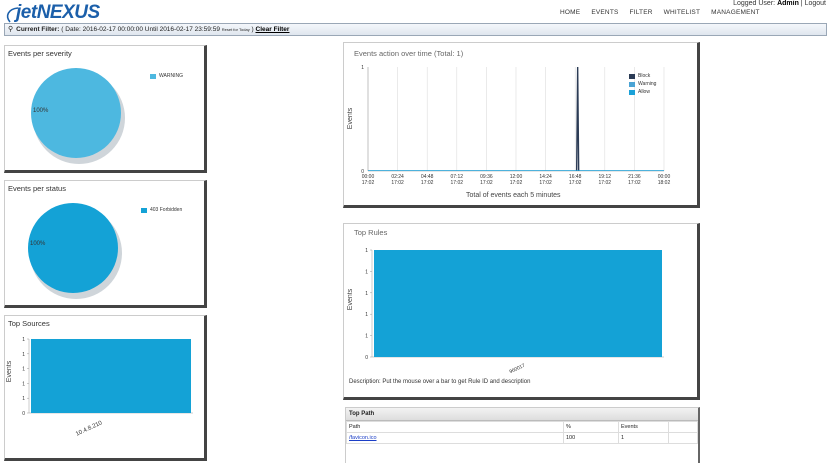 The height and width of the screenshot is (463, 830). I want to click on x-tick-label: 00:00 17:02, so click(368, 180).